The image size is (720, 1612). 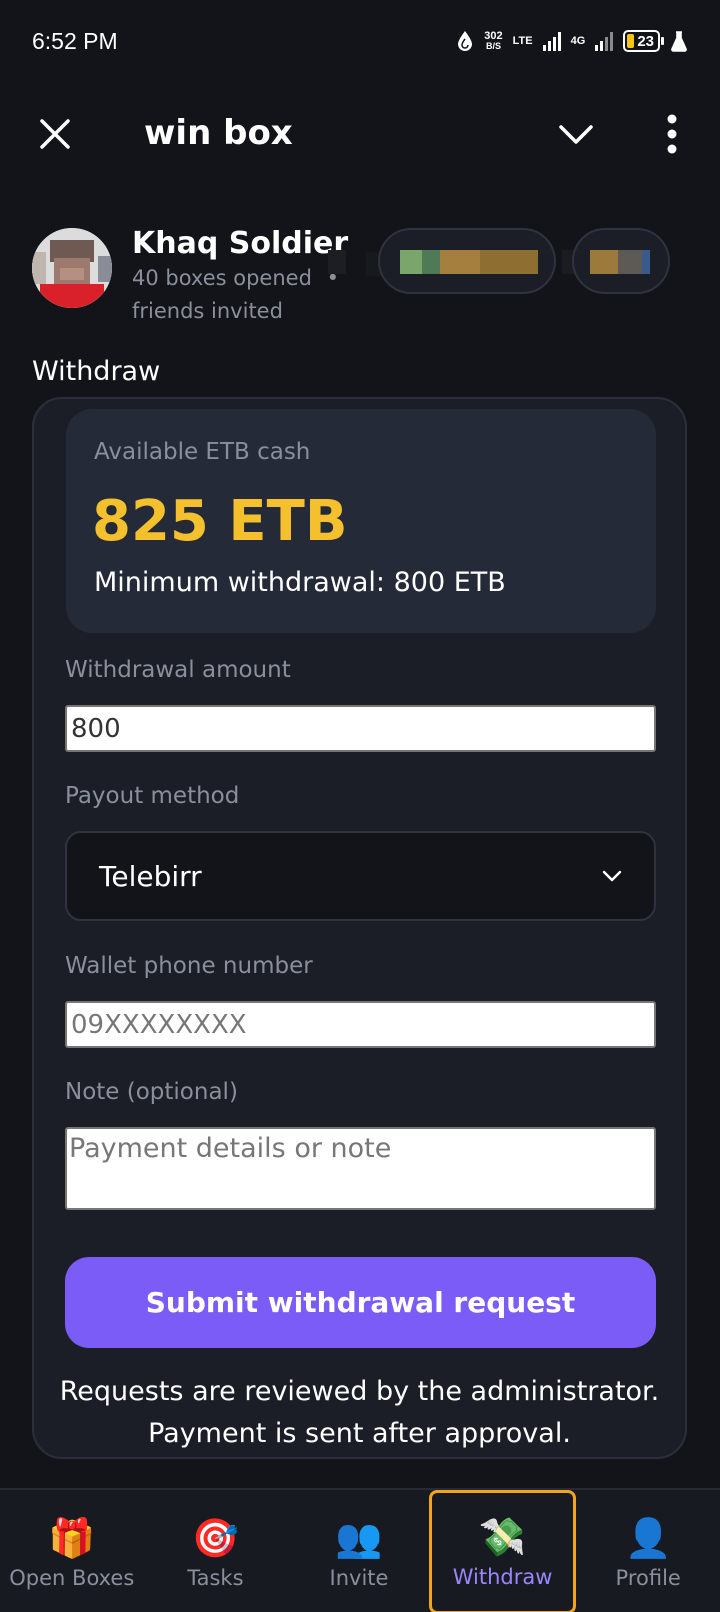 What do you see at coordinates (551, 41) in the screenshot?
I see `signal-icon` at bounding box center [551, 41].